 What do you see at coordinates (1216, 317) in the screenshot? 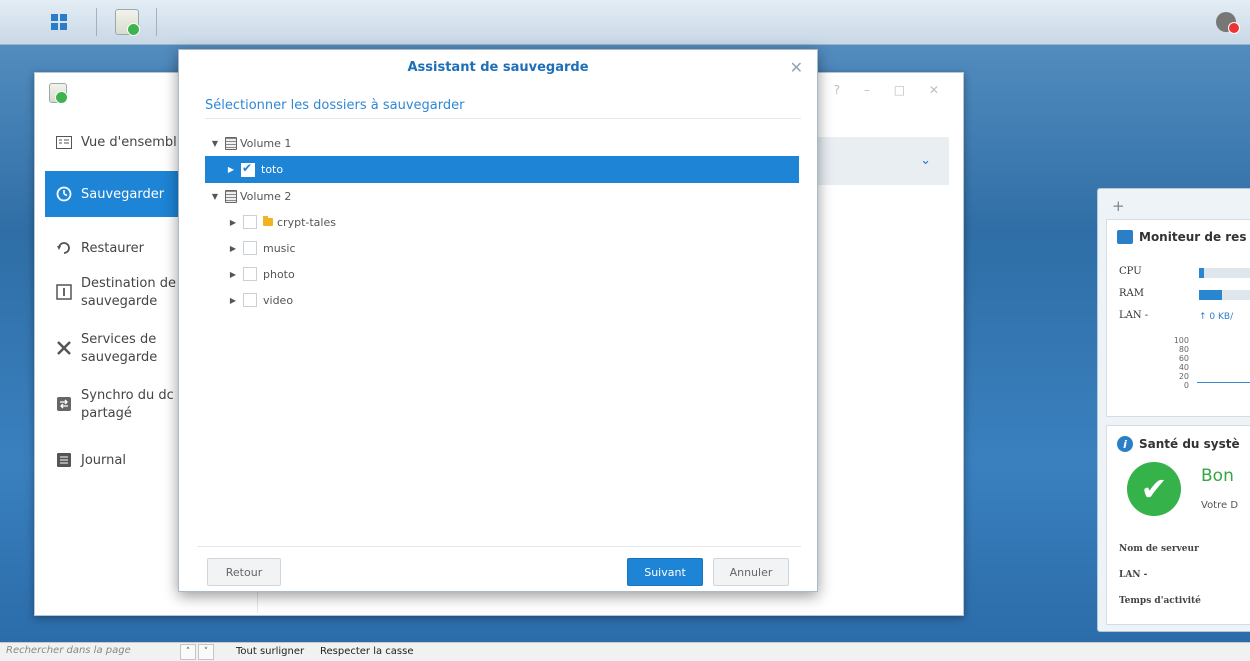
I see `lan-upload-value: ↑ 0 KB/` at bounding box center [1216, 317].